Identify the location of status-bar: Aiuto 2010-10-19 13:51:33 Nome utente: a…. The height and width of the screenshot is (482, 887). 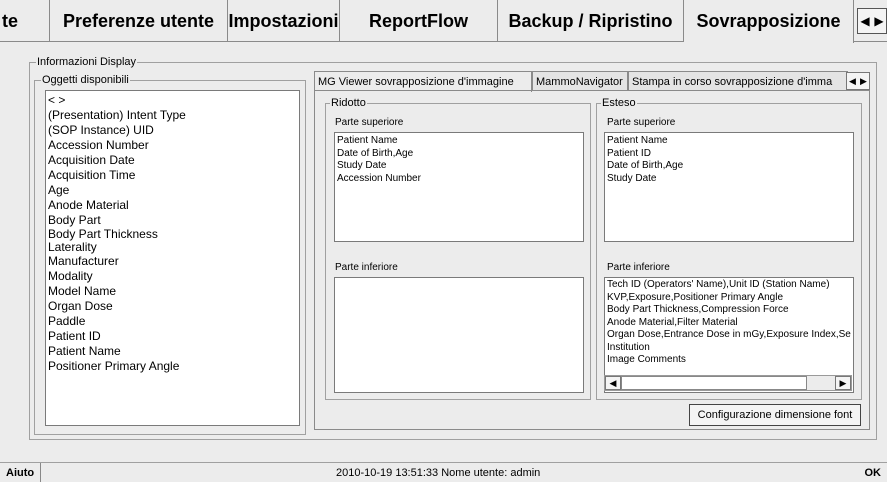
(443, 472).